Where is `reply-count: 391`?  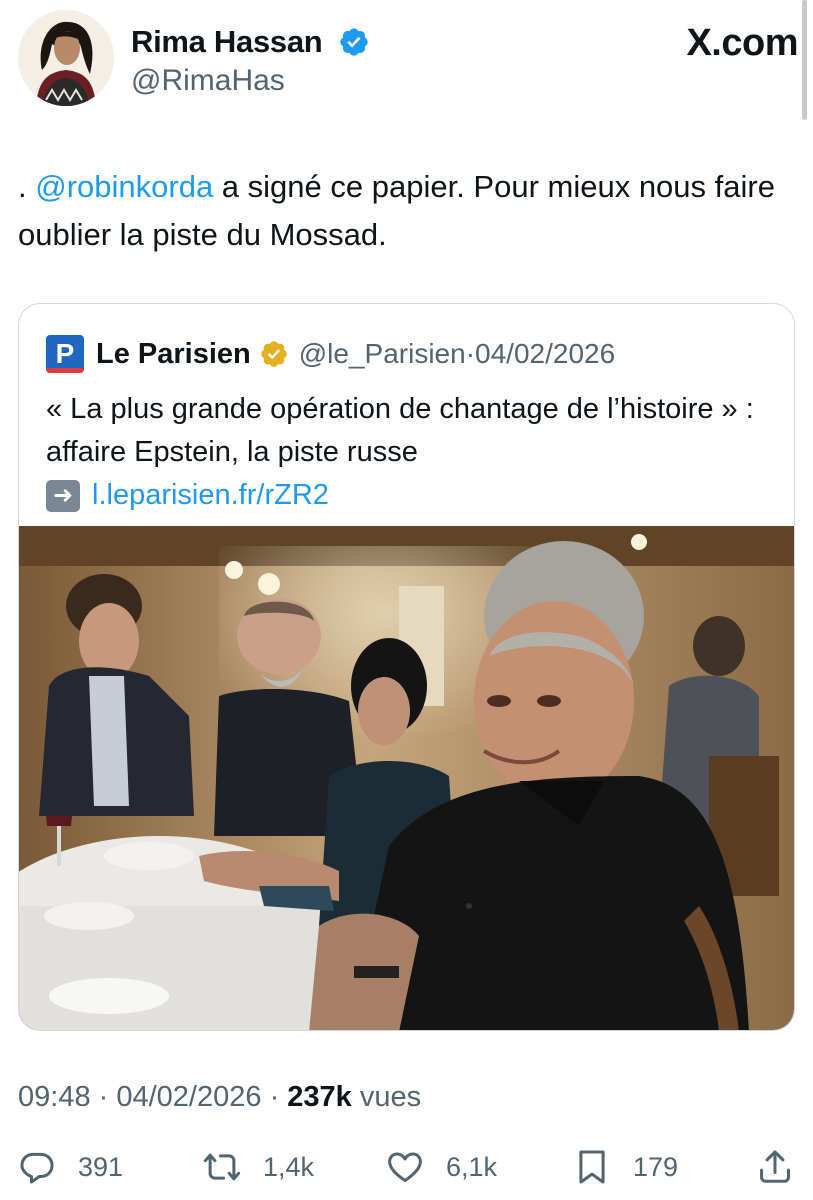 reply-count: 391 is located at coordinates (101, 1166).